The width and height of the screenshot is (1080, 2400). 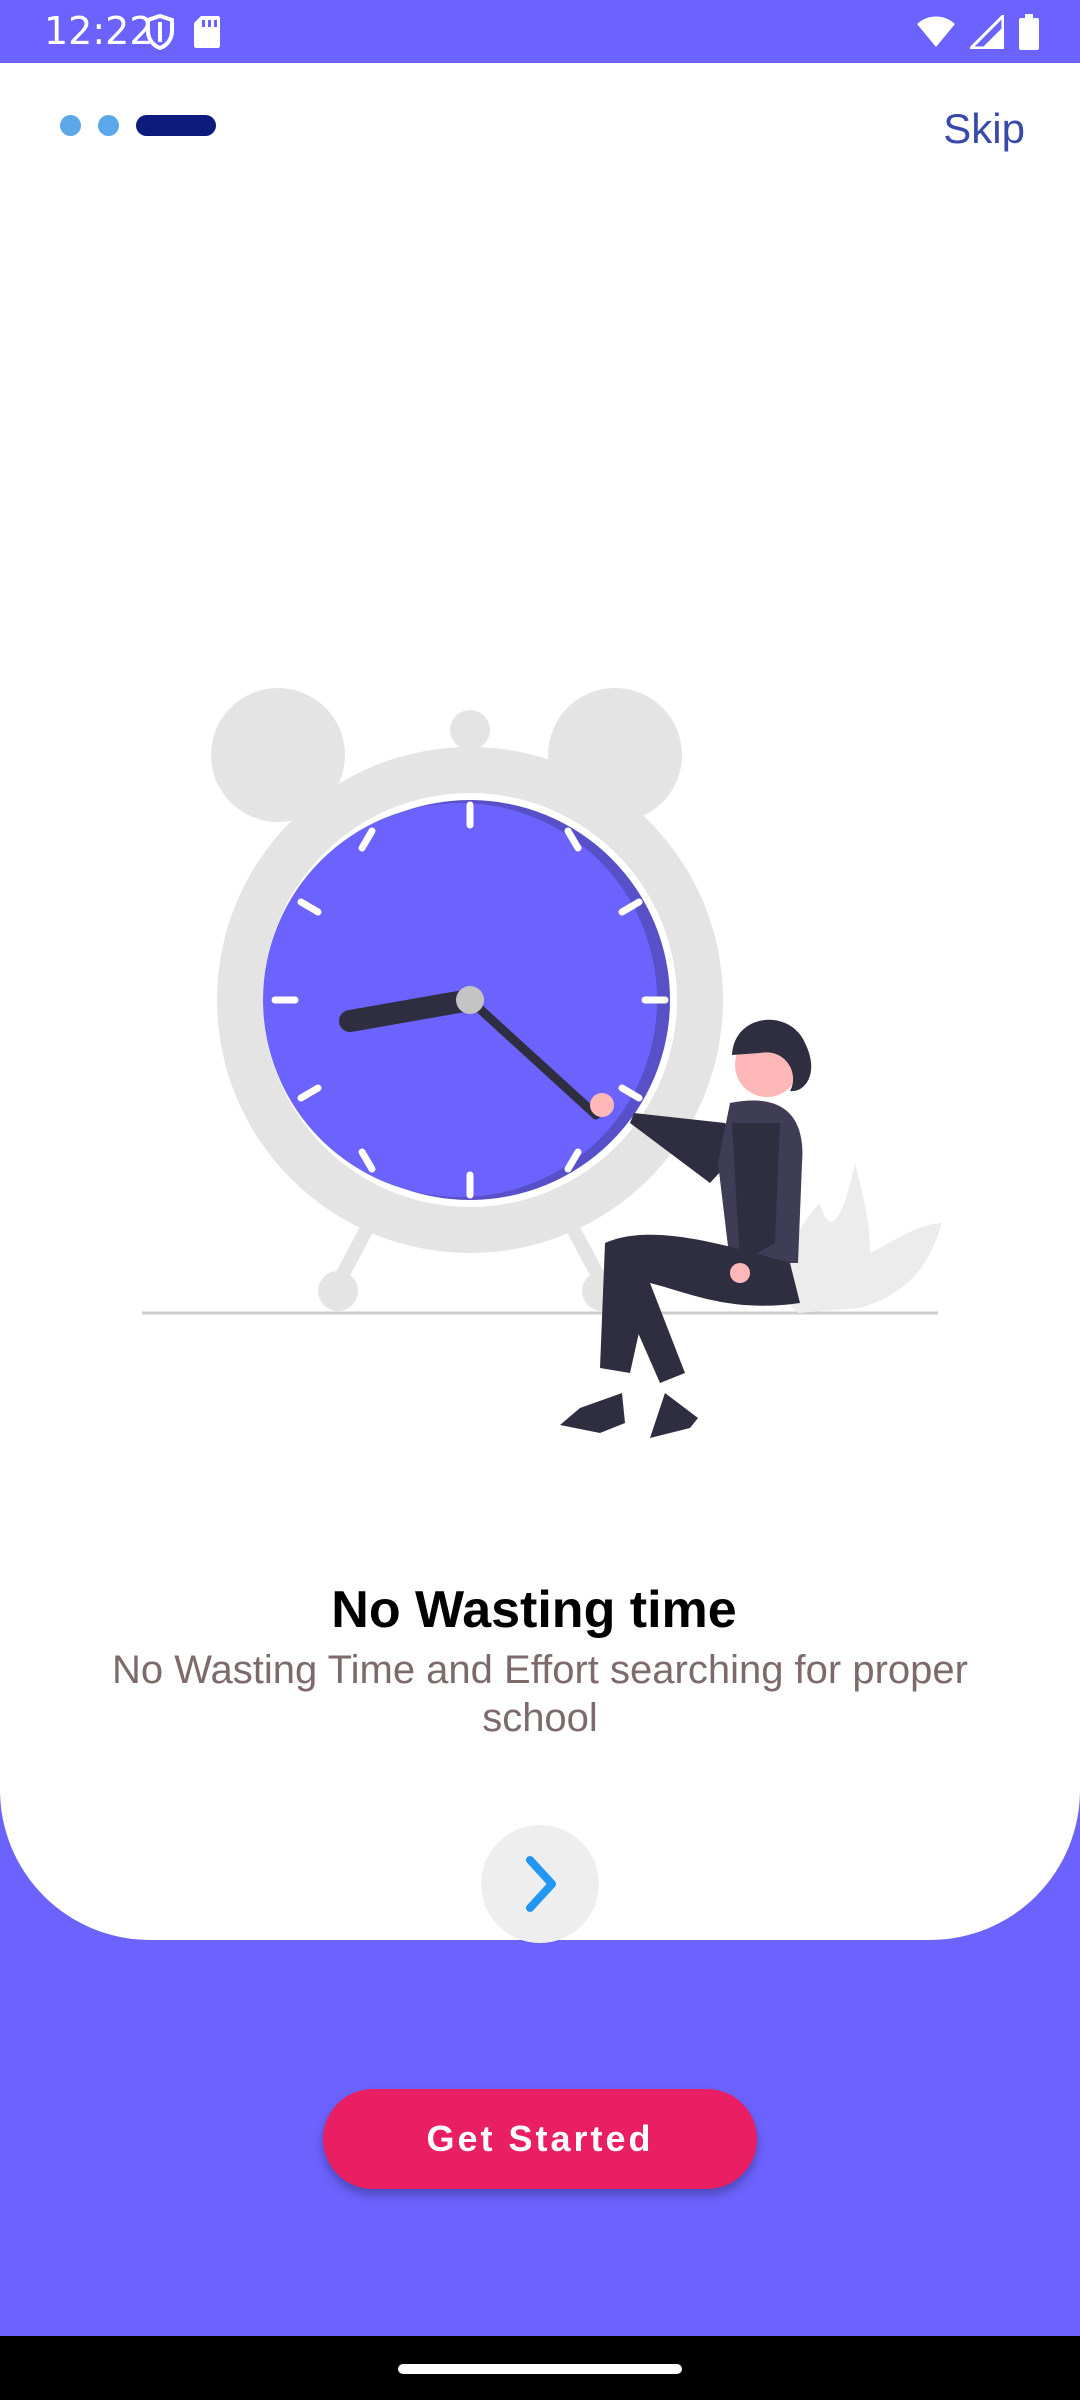 I want to click on status-left-icons, so click(x=183, y=32).